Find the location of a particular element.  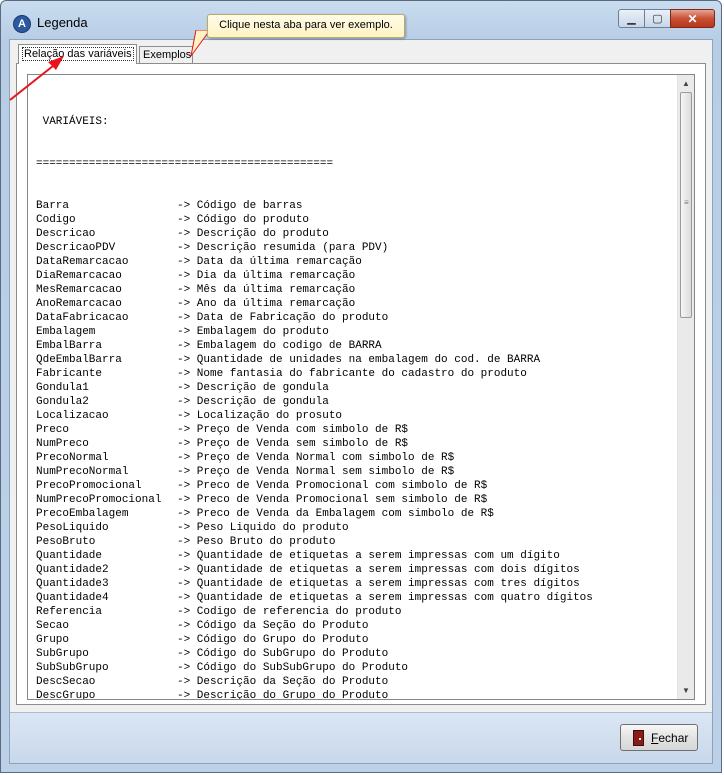

exit-door-icon is located at coordinates (638, 737).